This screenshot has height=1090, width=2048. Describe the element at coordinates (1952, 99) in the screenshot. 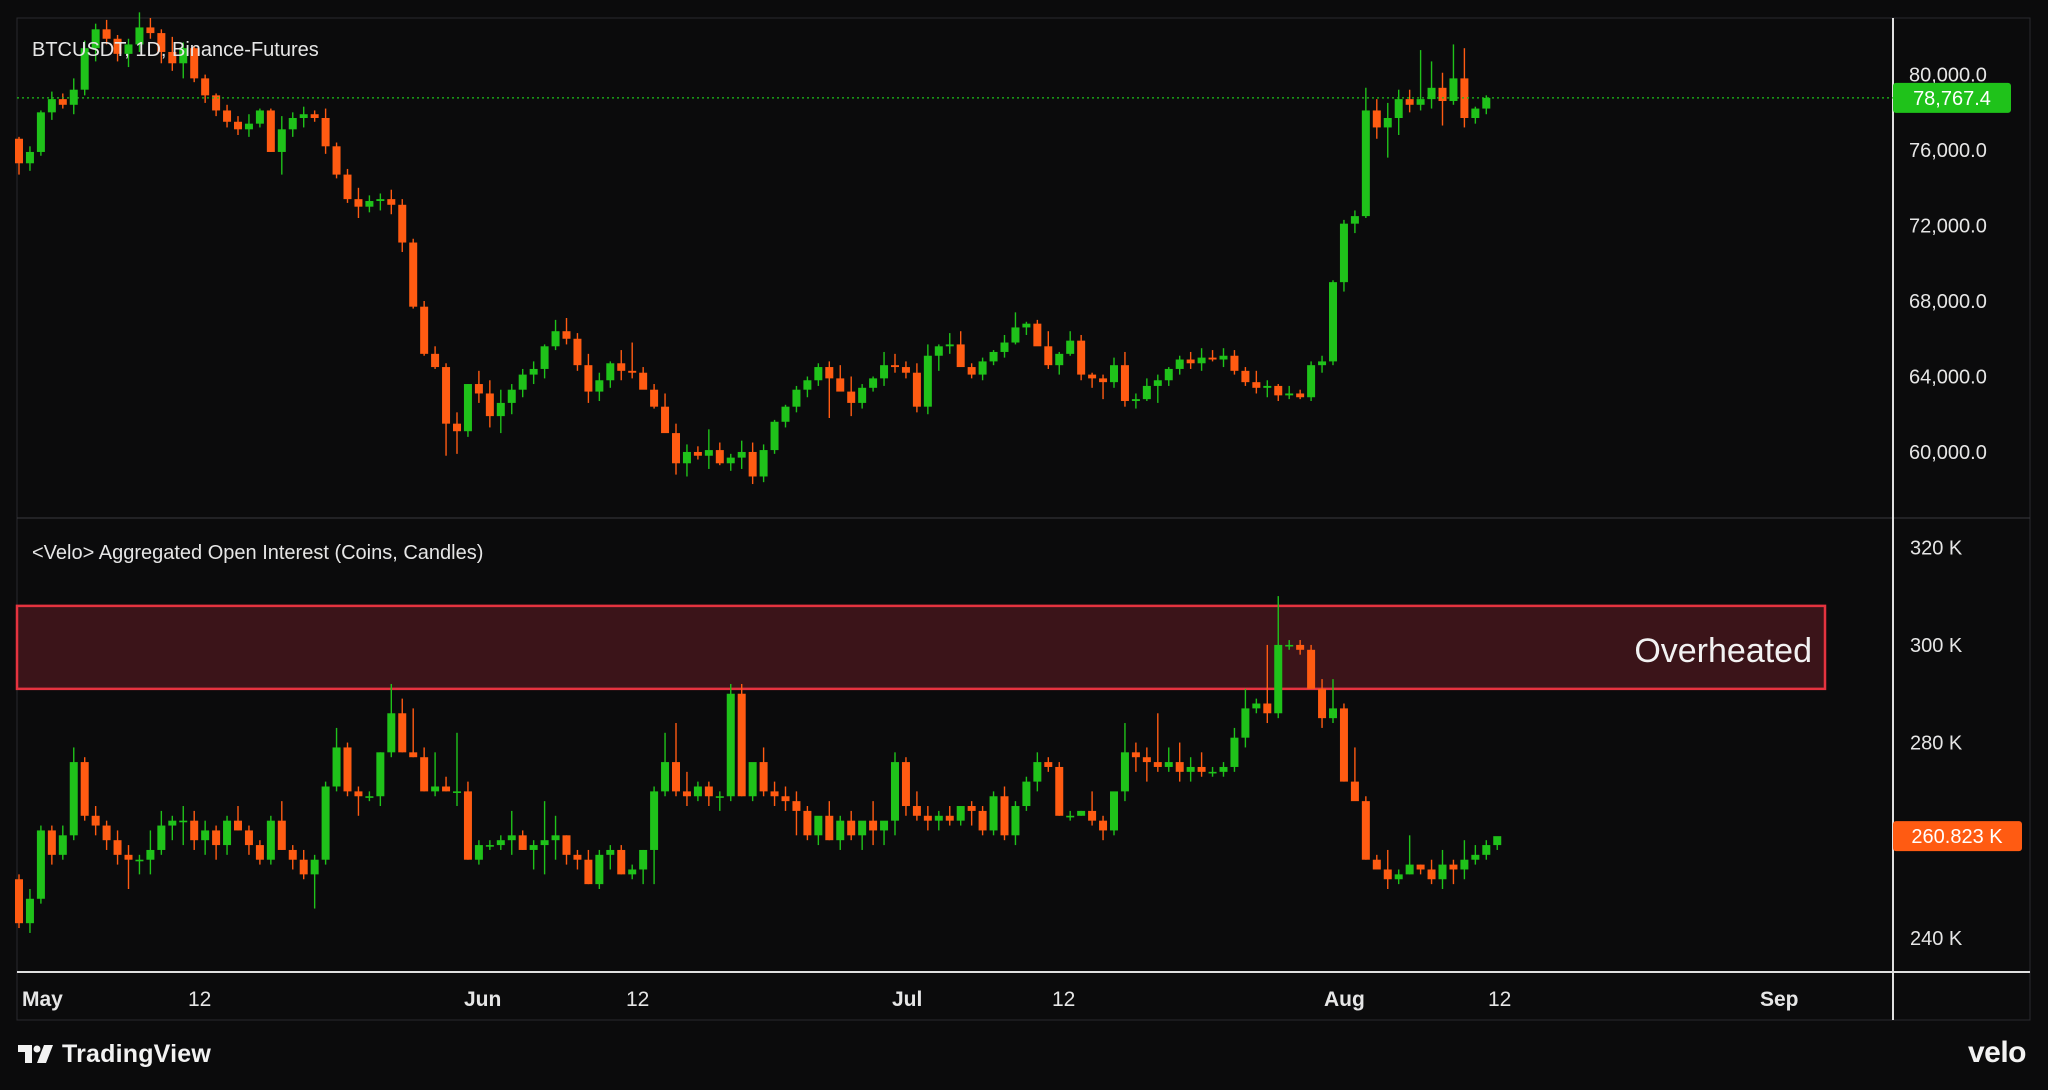

I see `last-price-badge-label: 78,767.4` at that location.